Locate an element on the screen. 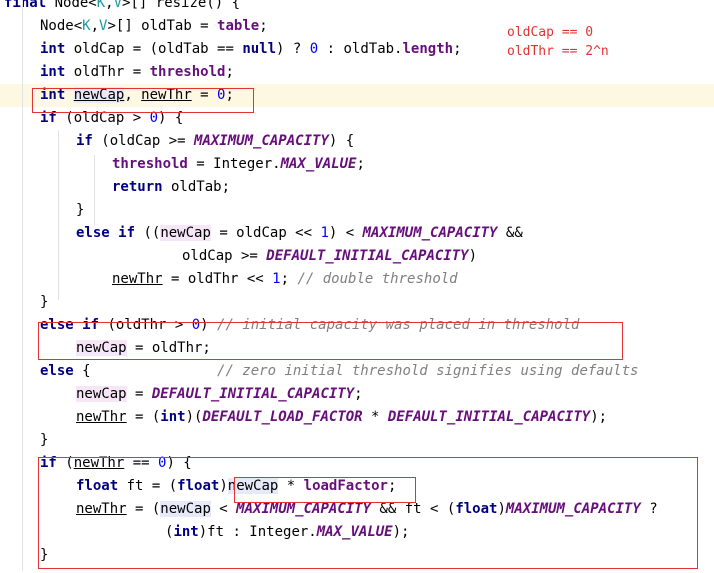 Image resolution: width=714 pixels, height=573 pixels. code-token: // double threshold is located at coordinates (377, 279).